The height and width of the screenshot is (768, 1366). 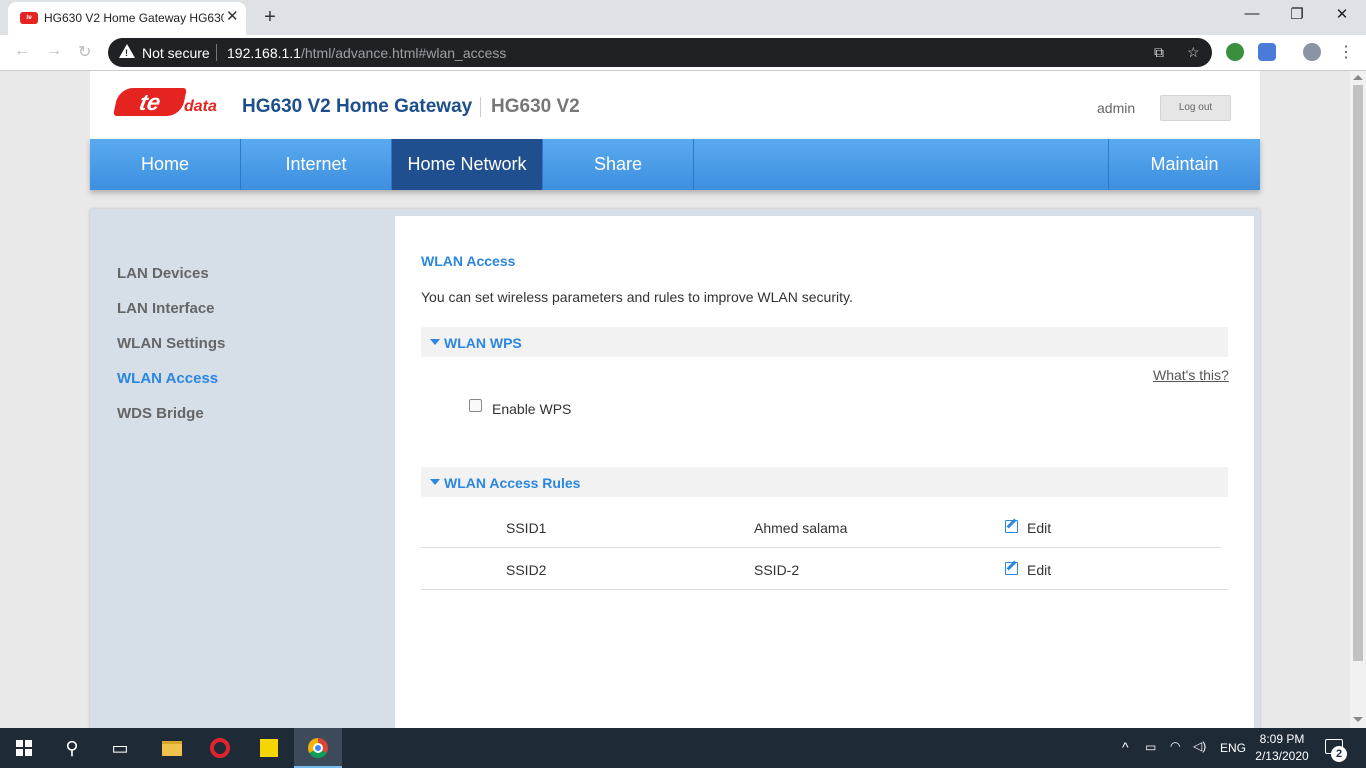 What do you see at coordinates (160, 413) in the screenshot?
I see `sidebar-item-wds-bridge: WDS Bridge` at bounding box center [160, 413].